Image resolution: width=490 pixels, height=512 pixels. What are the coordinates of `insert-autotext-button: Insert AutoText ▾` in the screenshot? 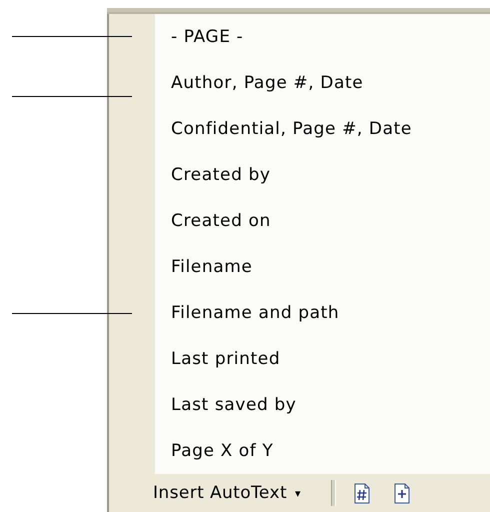 It's located at (205, 493).